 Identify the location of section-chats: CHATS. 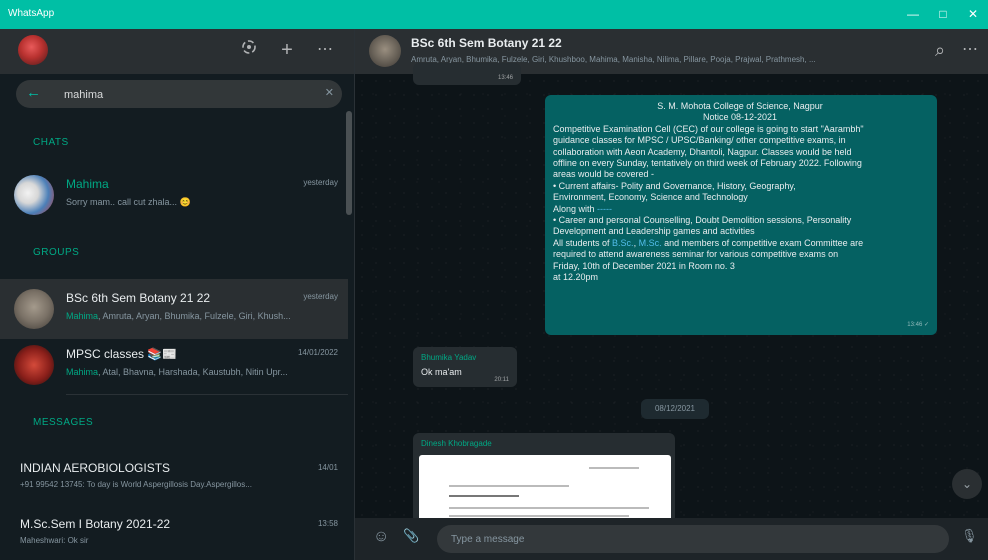
(51, 142).